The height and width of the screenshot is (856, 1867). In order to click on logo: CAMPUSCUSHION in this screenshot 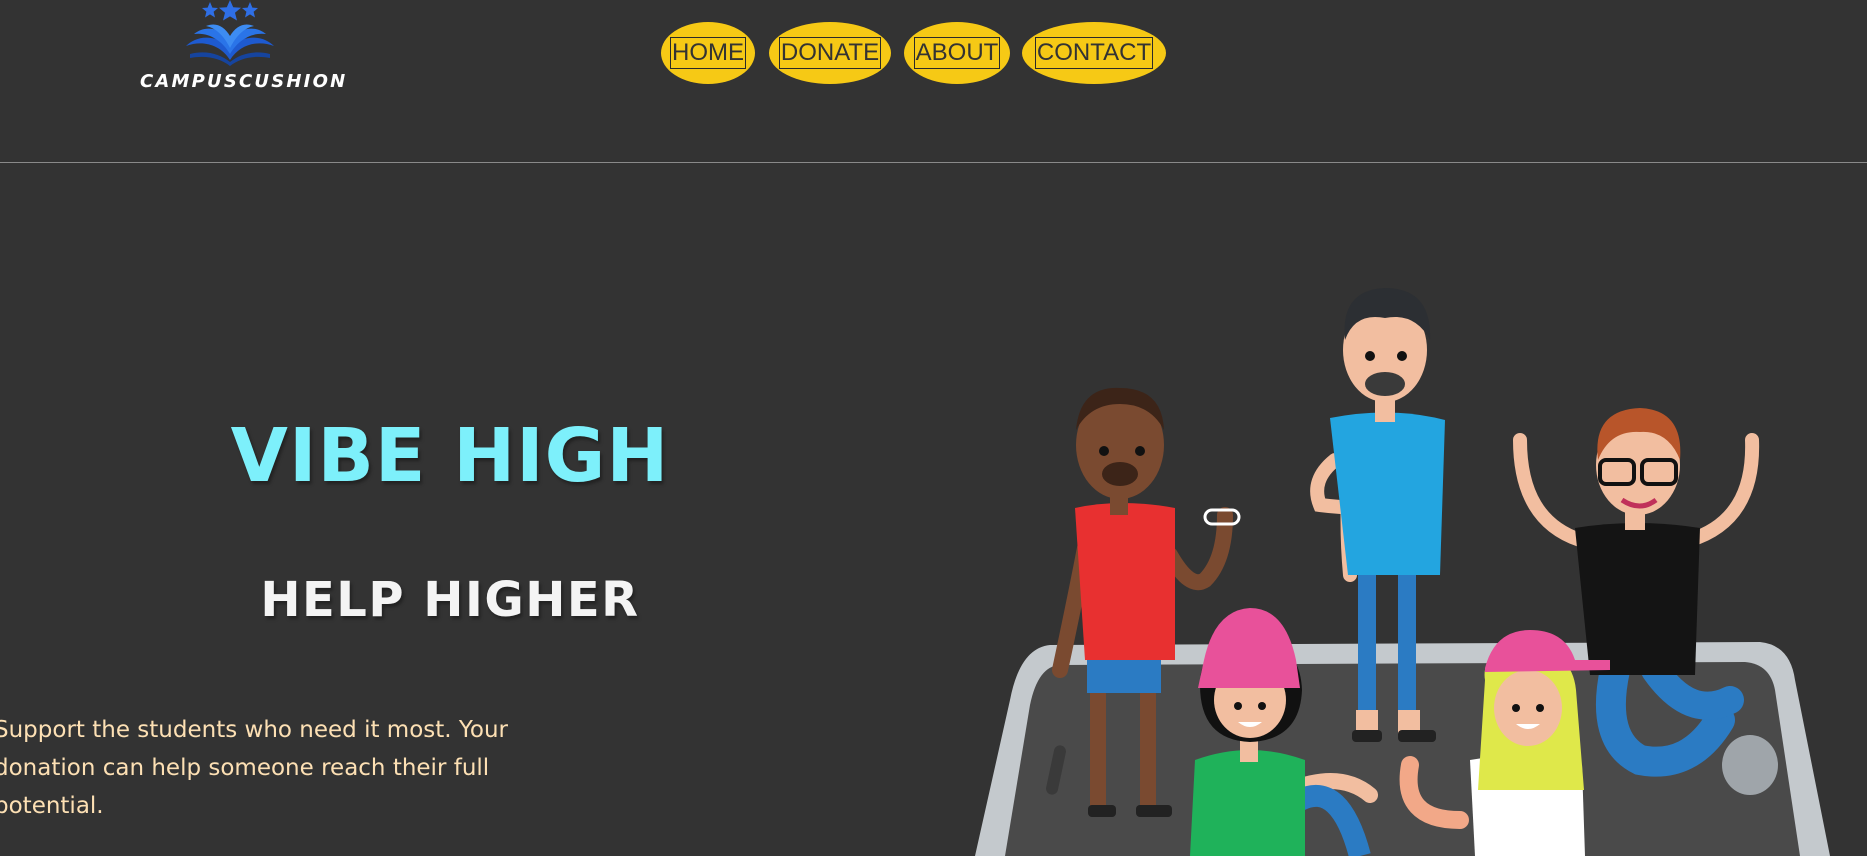, I will do `click(244, 47)`.